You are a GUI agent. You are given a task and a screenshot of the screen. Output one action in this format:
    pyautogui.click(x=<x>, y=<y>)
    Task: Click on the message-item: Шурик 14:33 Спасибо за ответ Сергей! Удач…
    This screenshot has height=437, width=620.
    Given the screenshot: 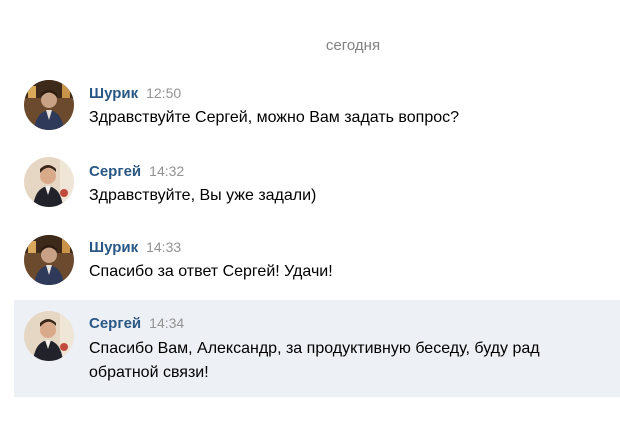 What is the action you would take?
    pyautogui.click(x=317, y=259)
    